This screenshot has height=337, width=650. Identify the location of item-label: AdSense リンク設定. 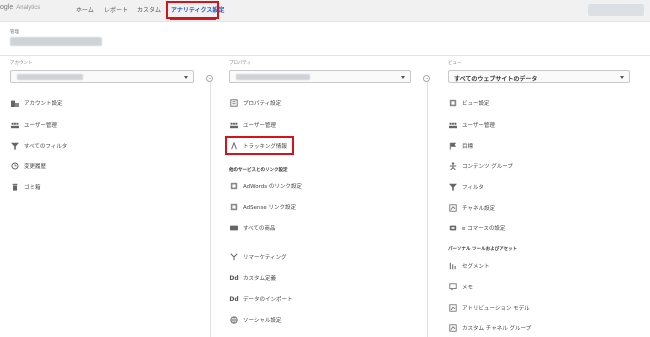
(270, 208).